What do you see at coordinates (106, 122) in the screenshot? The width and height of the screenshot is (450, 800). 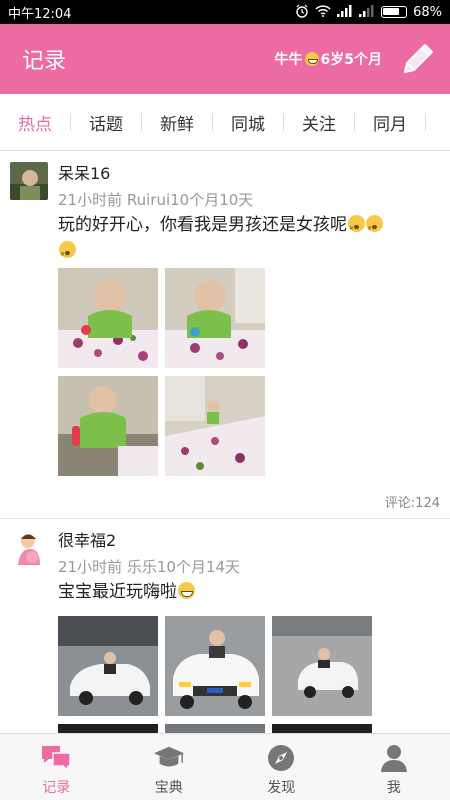 I see `tab-topics: 话题` at bounding box center [106, 122].